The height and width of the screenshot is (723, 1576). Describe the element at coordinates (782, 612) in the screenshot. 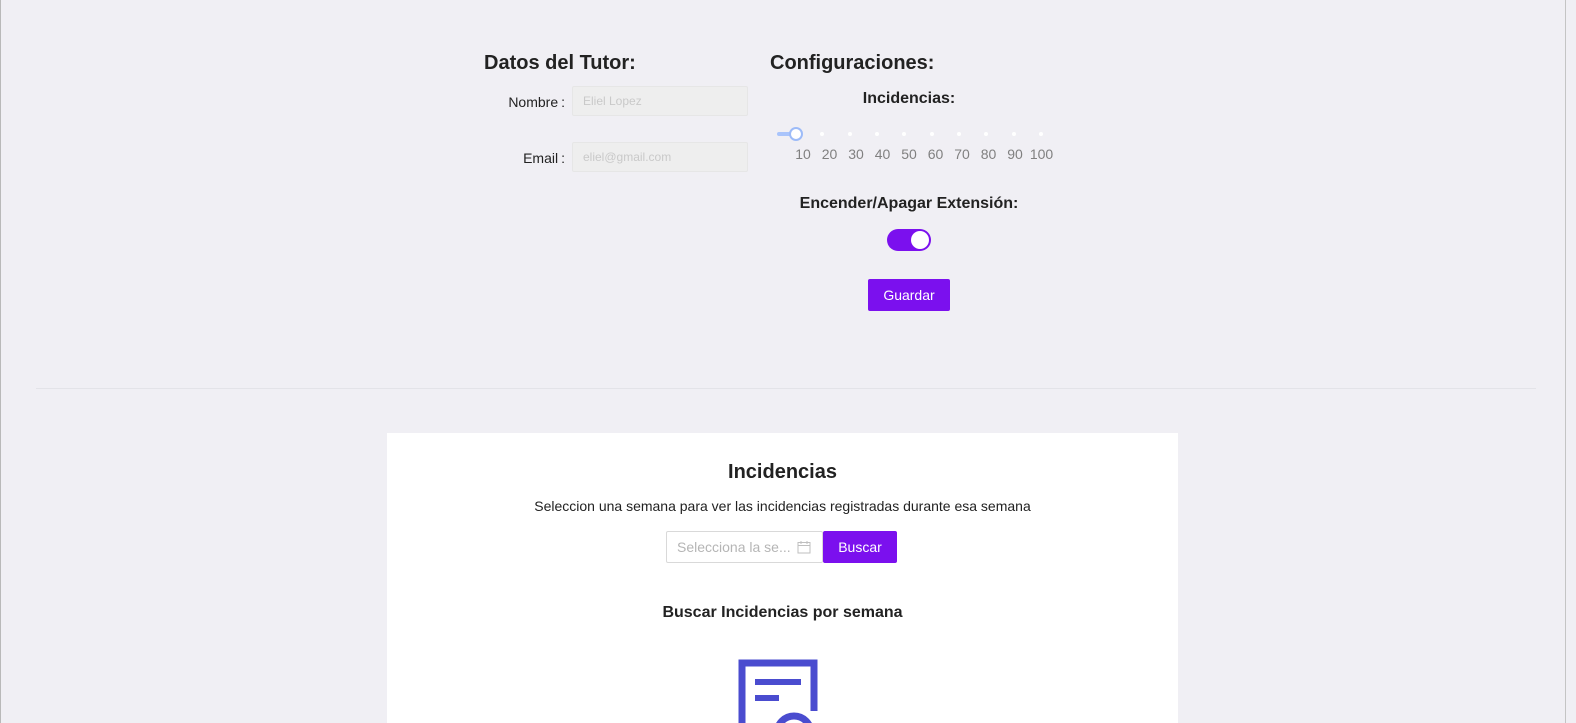

I see `empty-state-title: Buscar Incidencias por semana` at that location.